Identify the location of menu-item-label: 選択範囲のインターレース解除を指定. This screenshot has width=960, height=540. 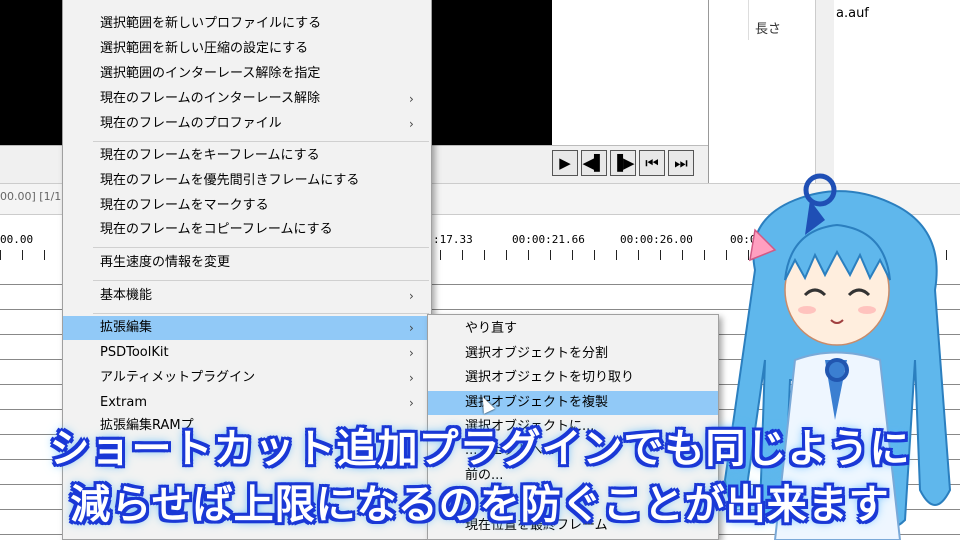
(210, 73).